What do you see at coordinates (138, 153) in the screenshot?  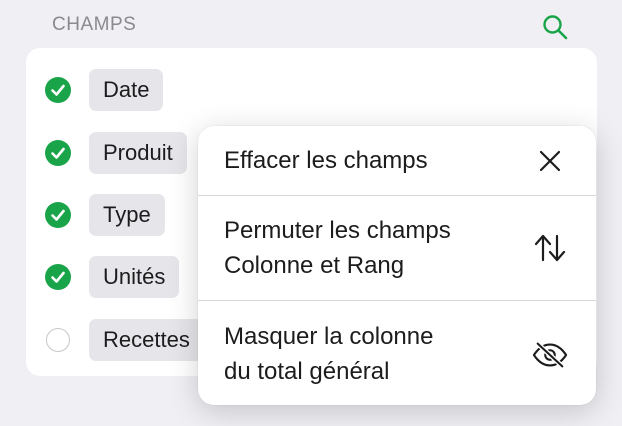 I see `field-chip: Produit` at bounding box center [138, 153].